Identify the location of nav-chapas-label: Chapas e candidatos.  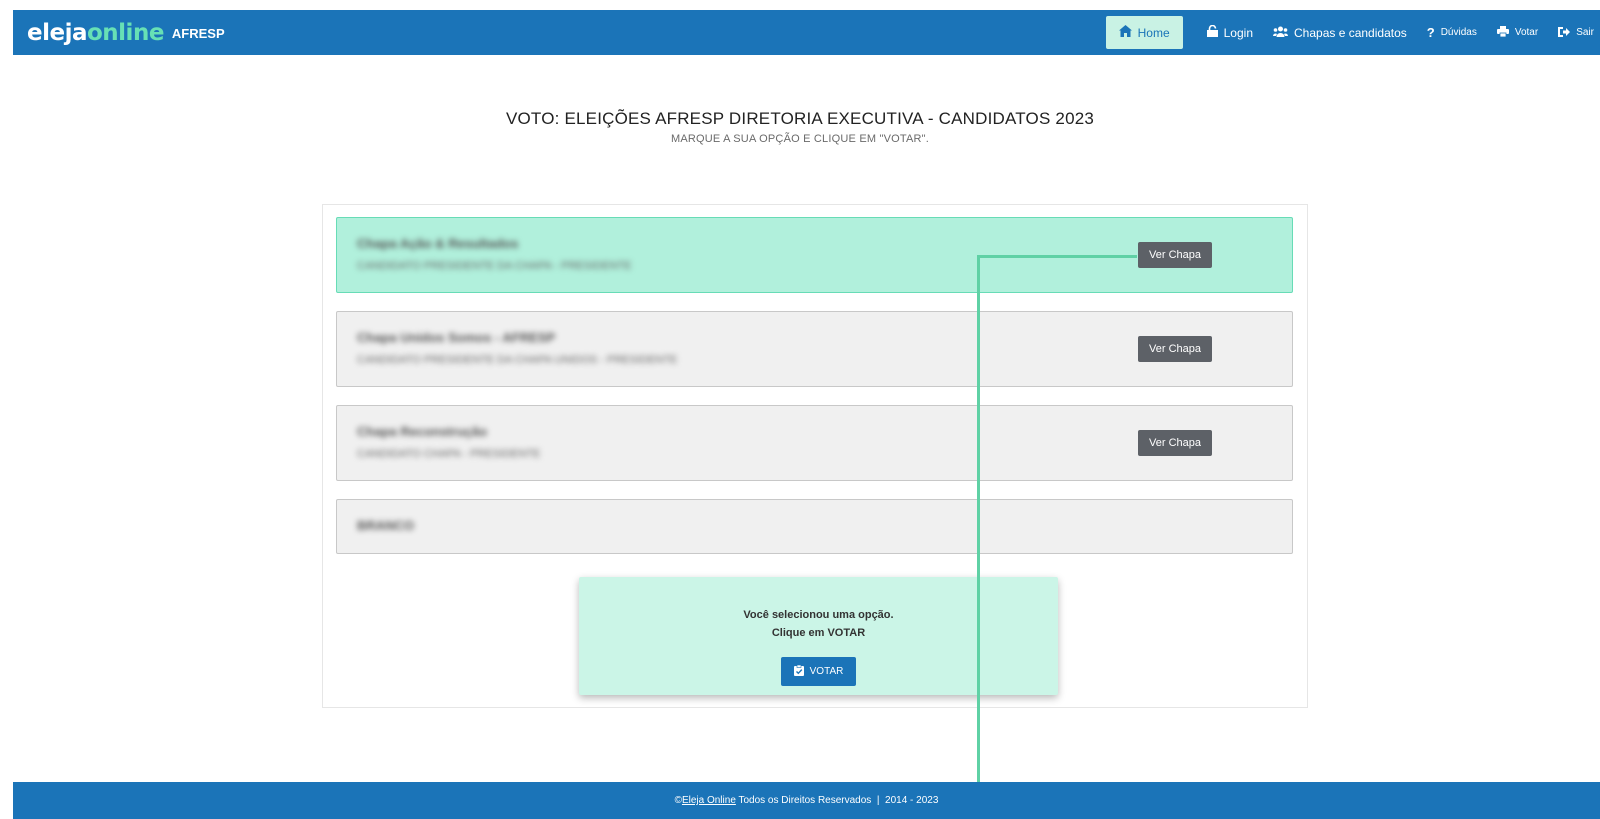
(1350, 32).